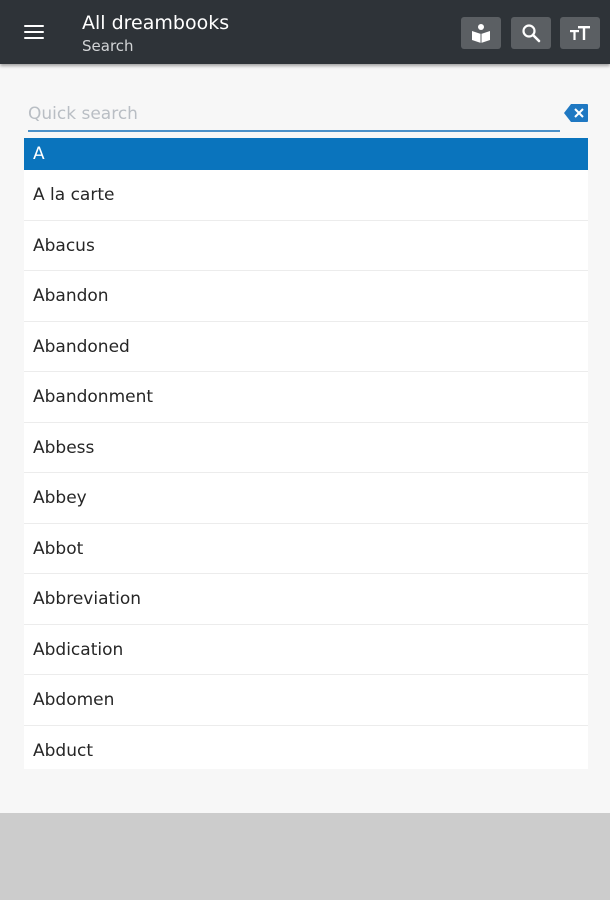  I want to click on app-subtitle: Search, so click(108, 46).